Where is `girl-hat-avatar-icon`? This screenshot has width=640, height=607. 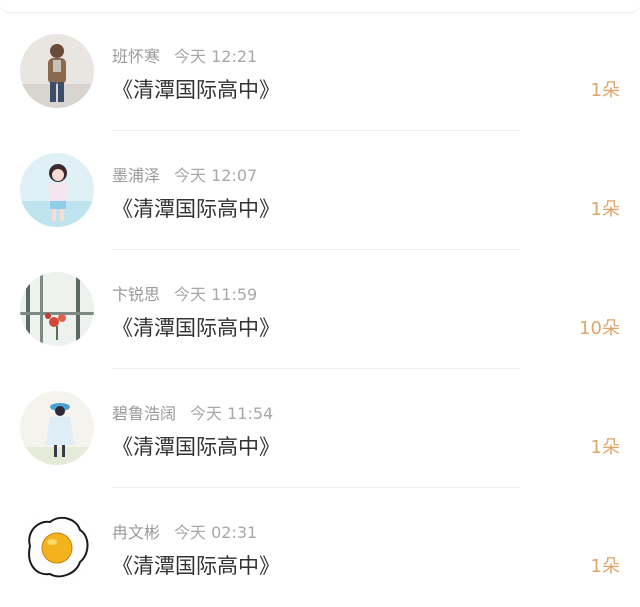 girl-hat-avatar-icon is located at coordinates (57, 428).